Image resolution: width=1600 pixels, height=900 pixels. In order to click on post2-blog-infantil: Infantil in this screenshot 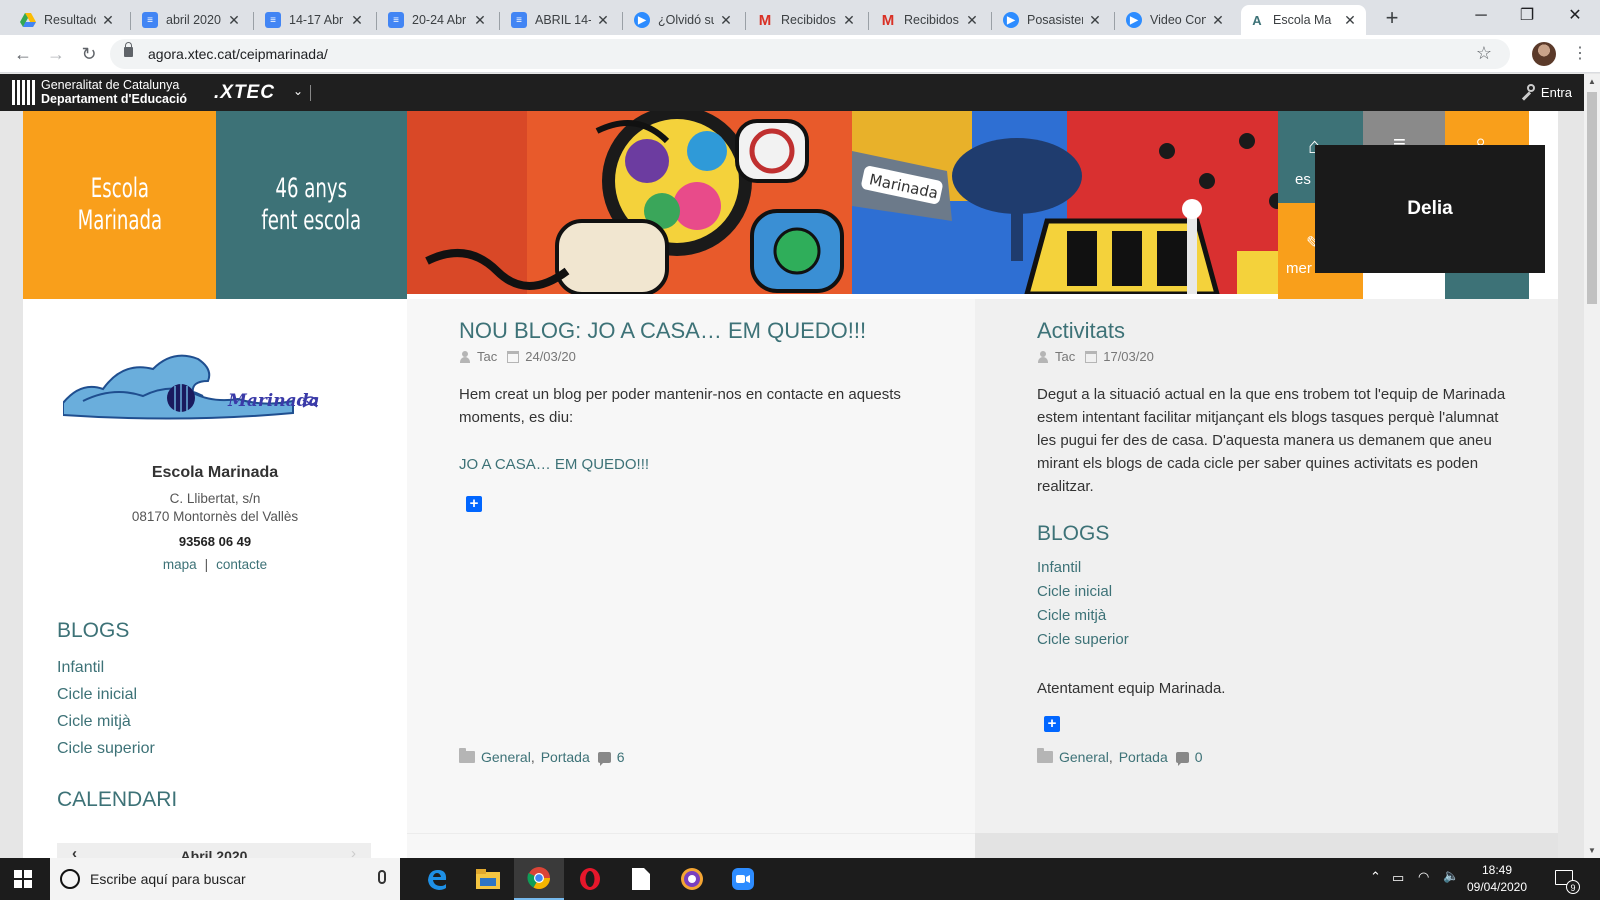, I will do `click(1059, 567)`.